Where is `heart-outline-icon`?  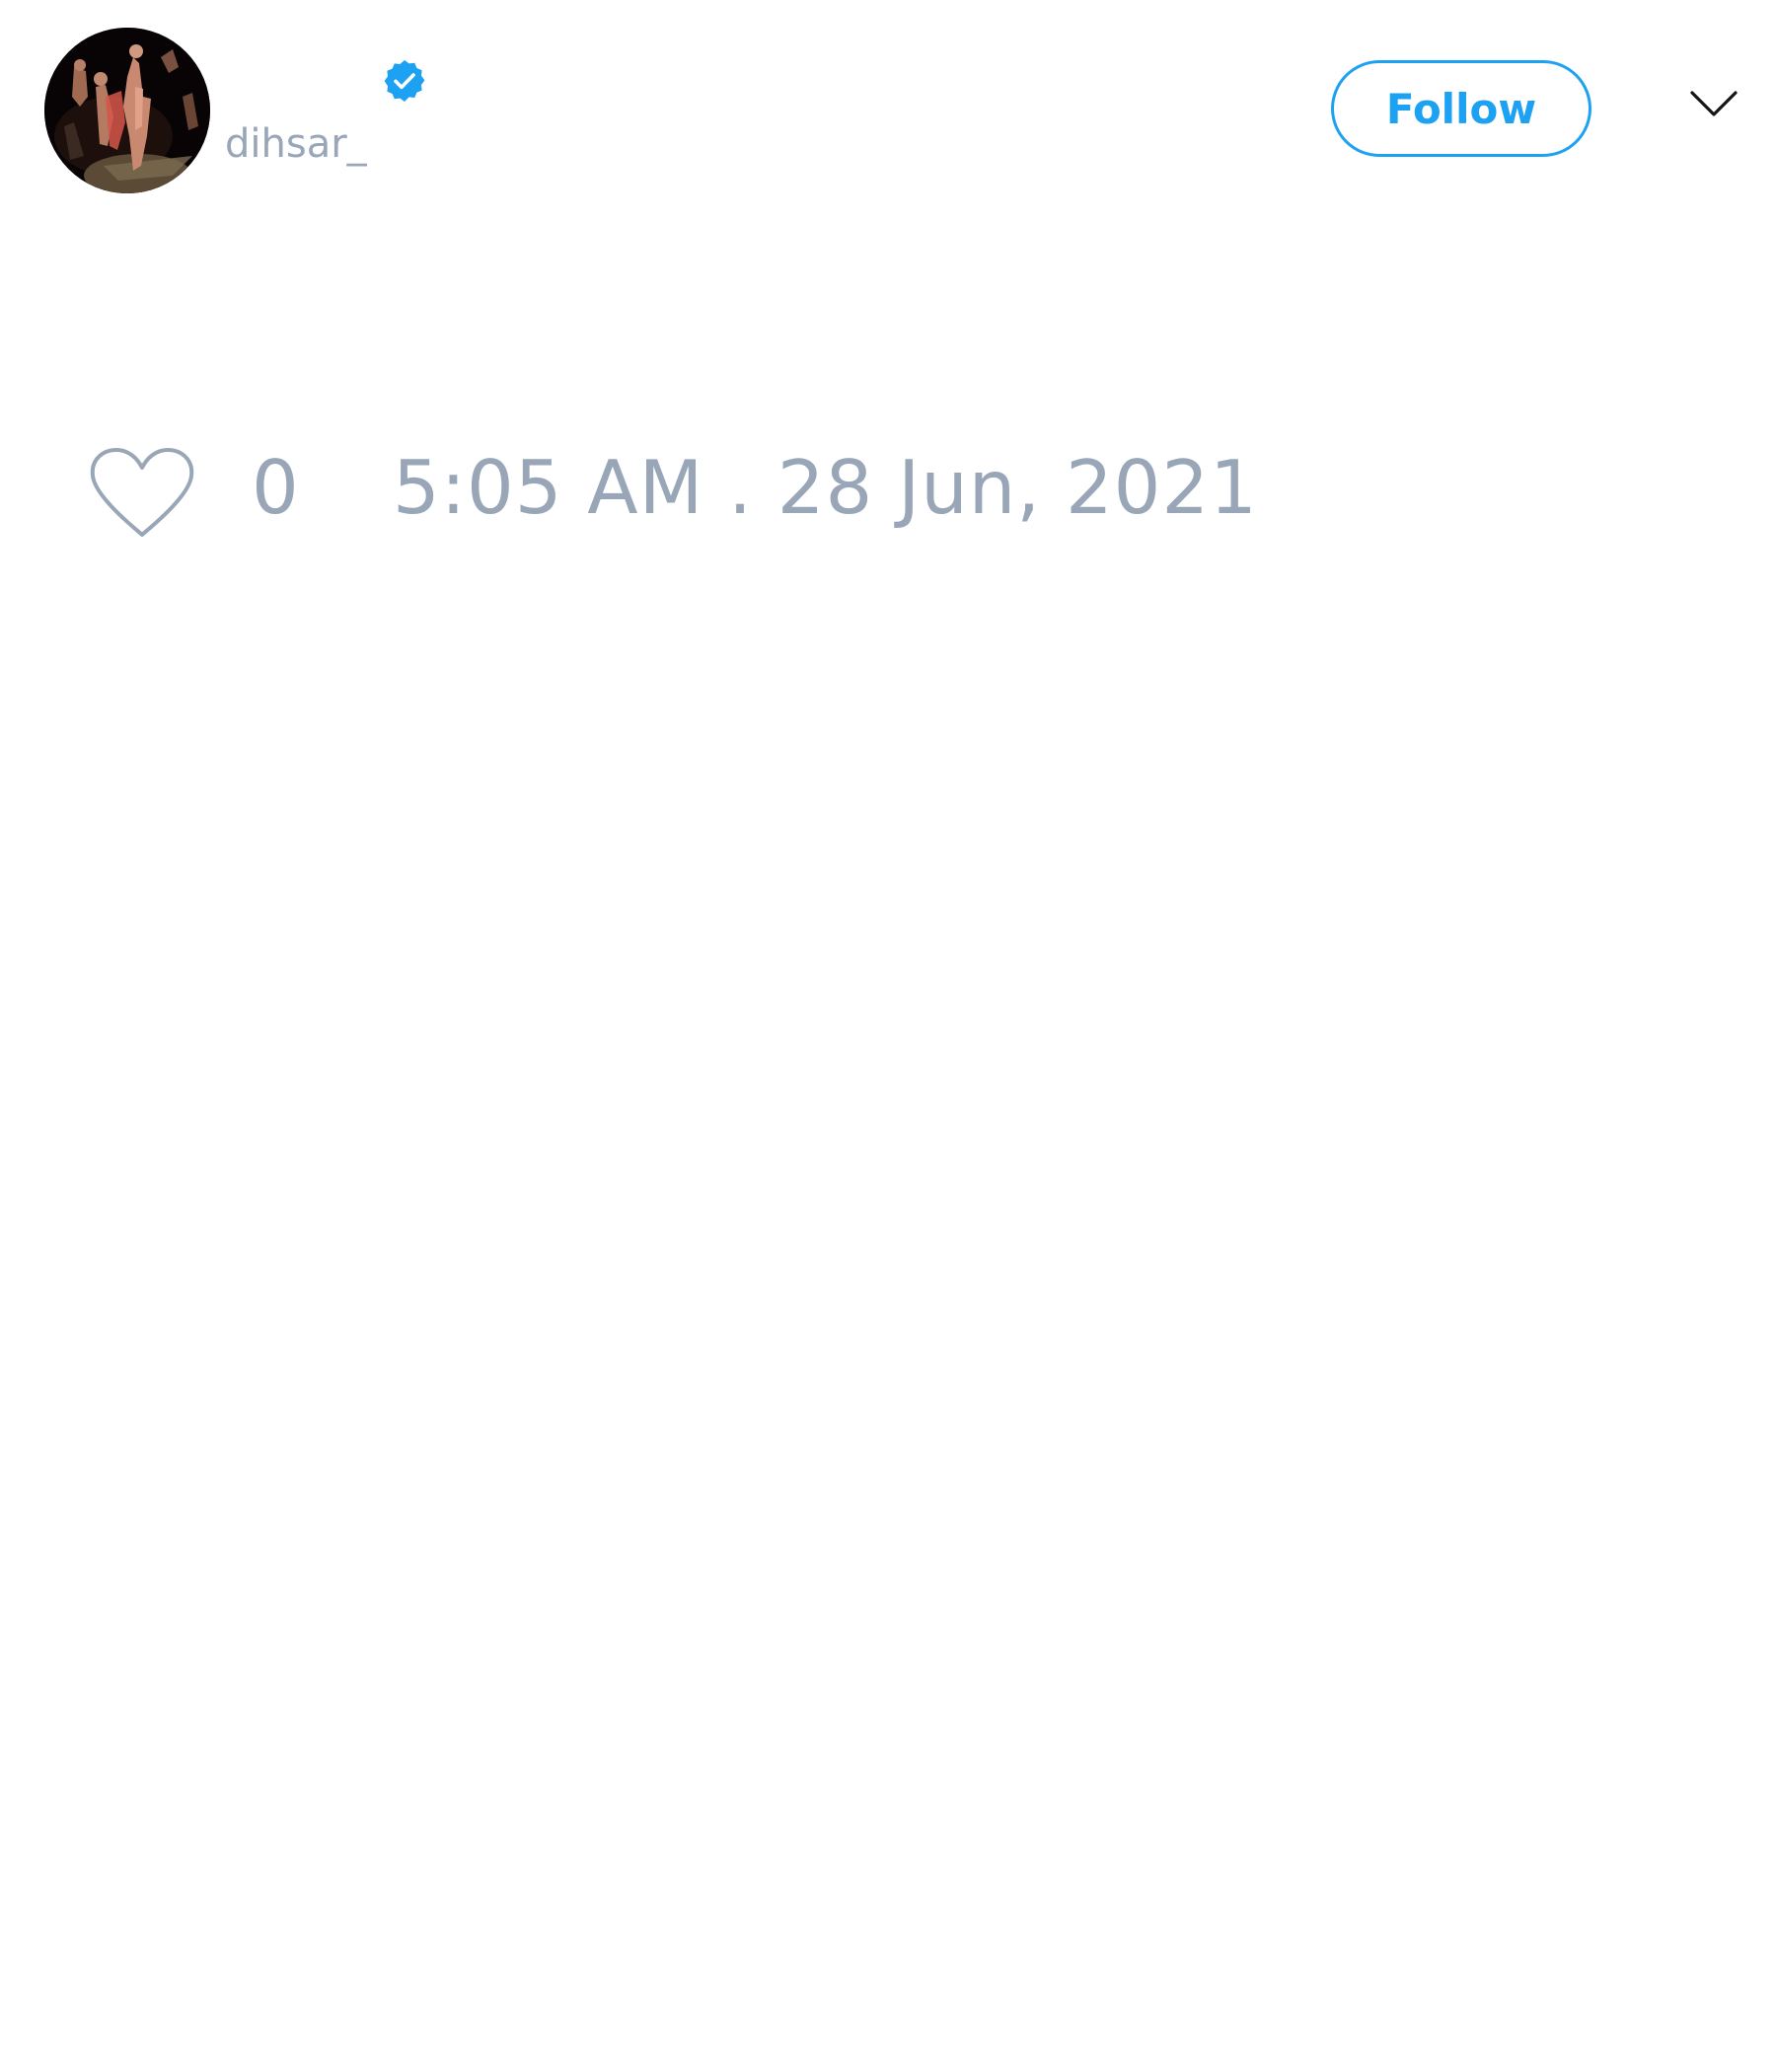 heart-outline-icon is located at coordinates (142, 494).